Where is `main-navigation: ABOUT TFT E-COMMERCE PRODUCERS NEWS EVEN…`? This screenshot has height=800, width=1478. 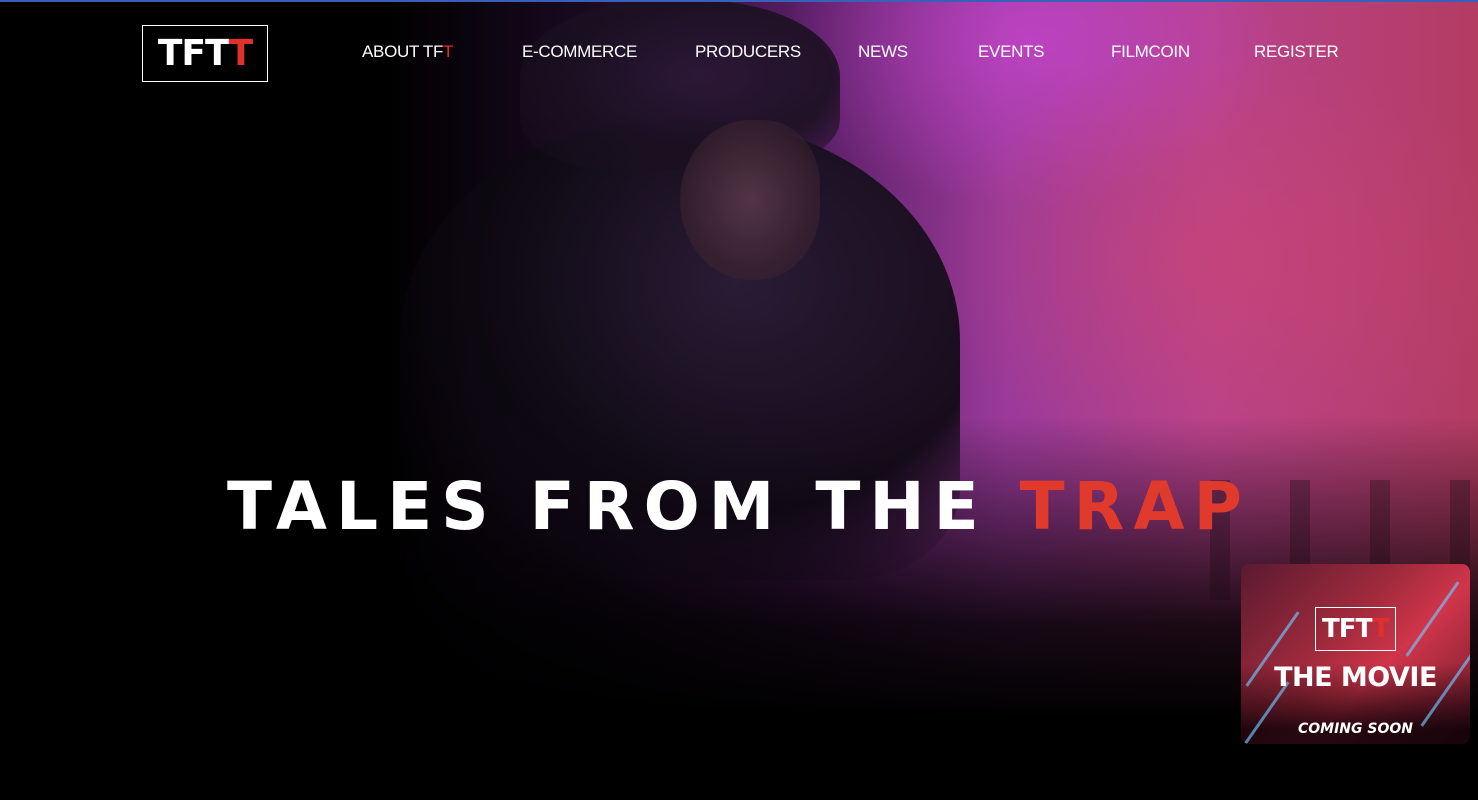
main-navigation: ABOUT TFT E-COMMERCE PRODUCERS NEWS EVEN… is located at coordinates (739, 50).